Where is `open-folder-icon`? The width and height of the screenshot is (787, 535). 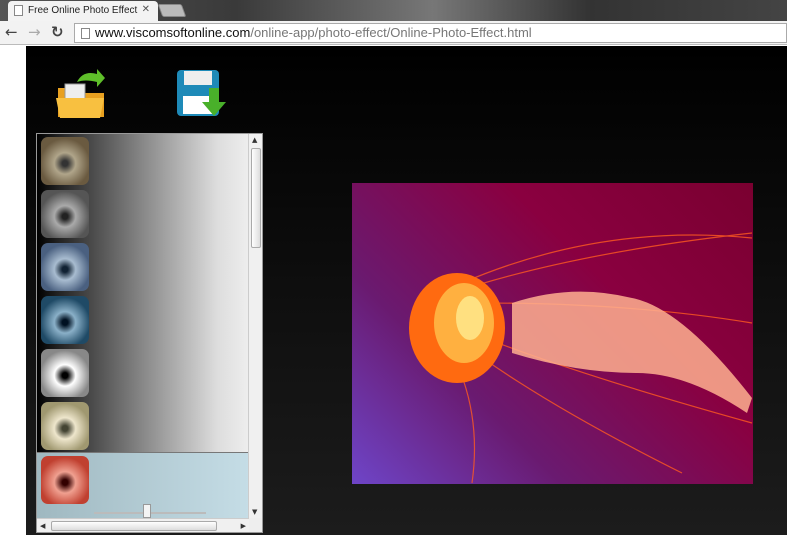
open-folder-icon is located at coordinates (81, 94).